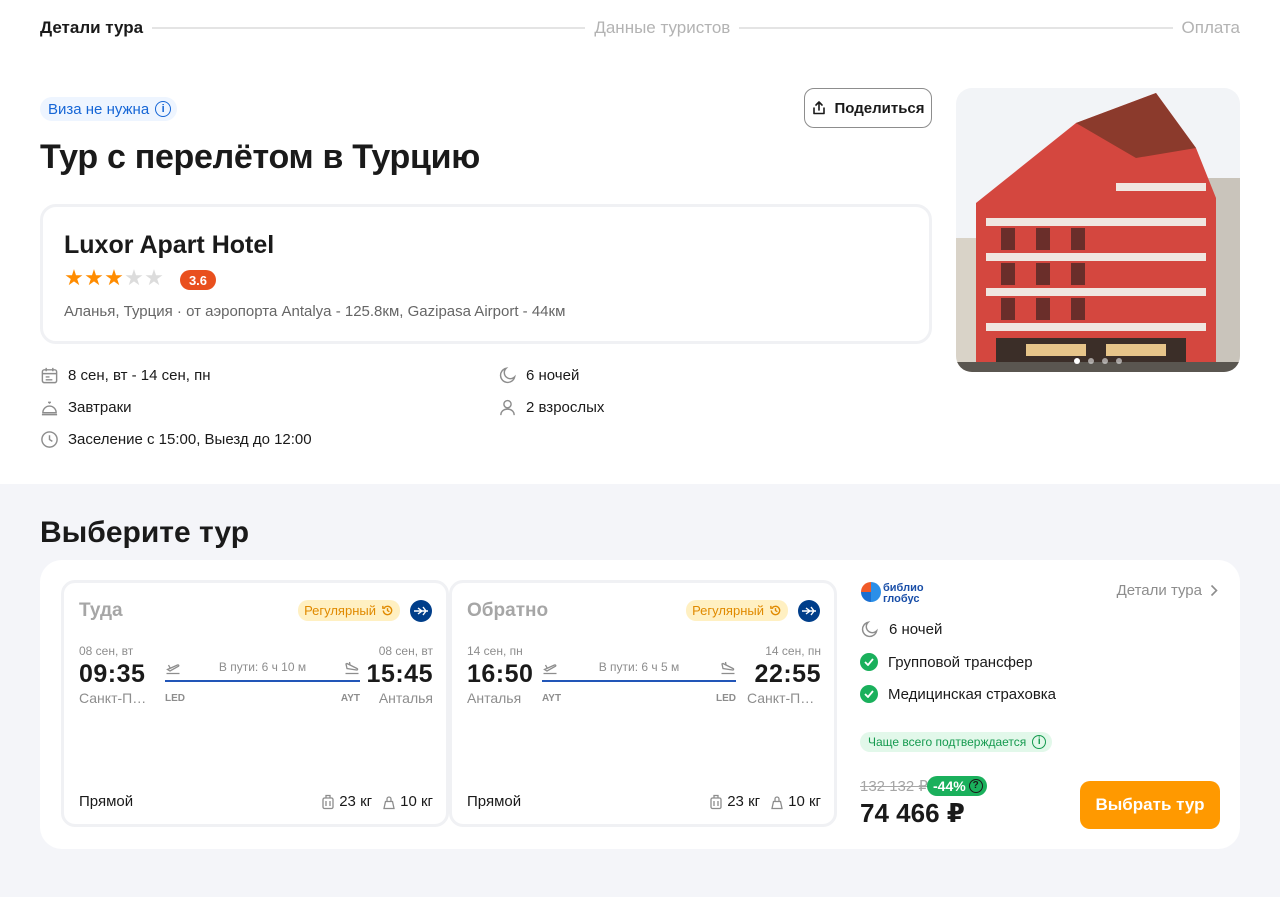 The image size is (1280, 897). I want to click on discount-value: -44%, so click(949, 786).